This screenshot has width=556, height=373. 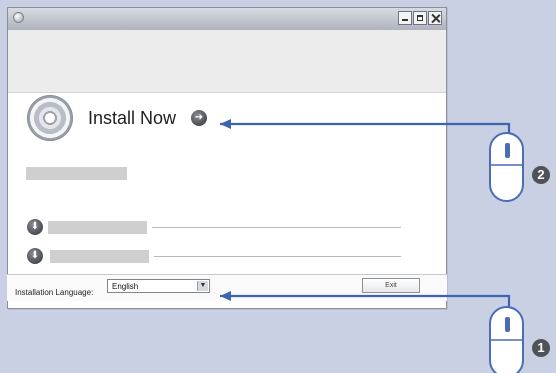 I want to click on installation-language-label: Installation Language:, so click(x=54, y=292).